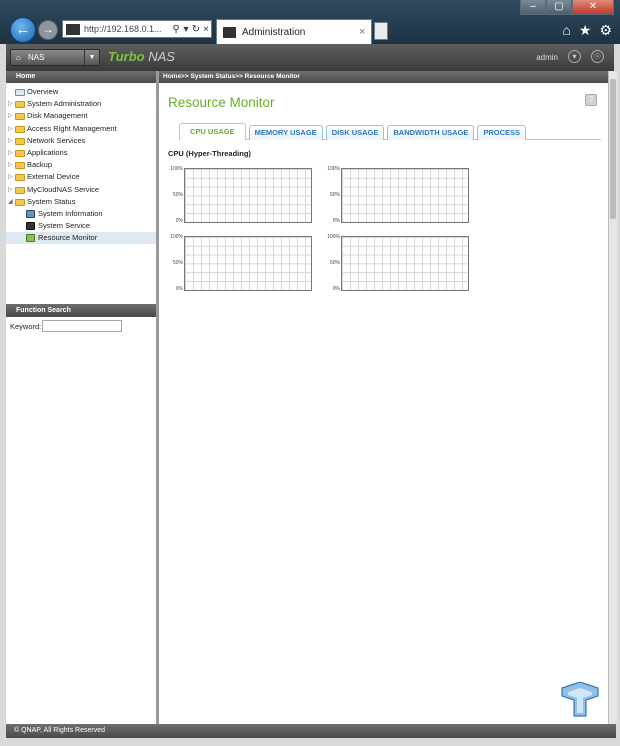 Image resolution: width=620 pixels, height=746 pixels. I want to click on system-information-icon, so click(30, 213).